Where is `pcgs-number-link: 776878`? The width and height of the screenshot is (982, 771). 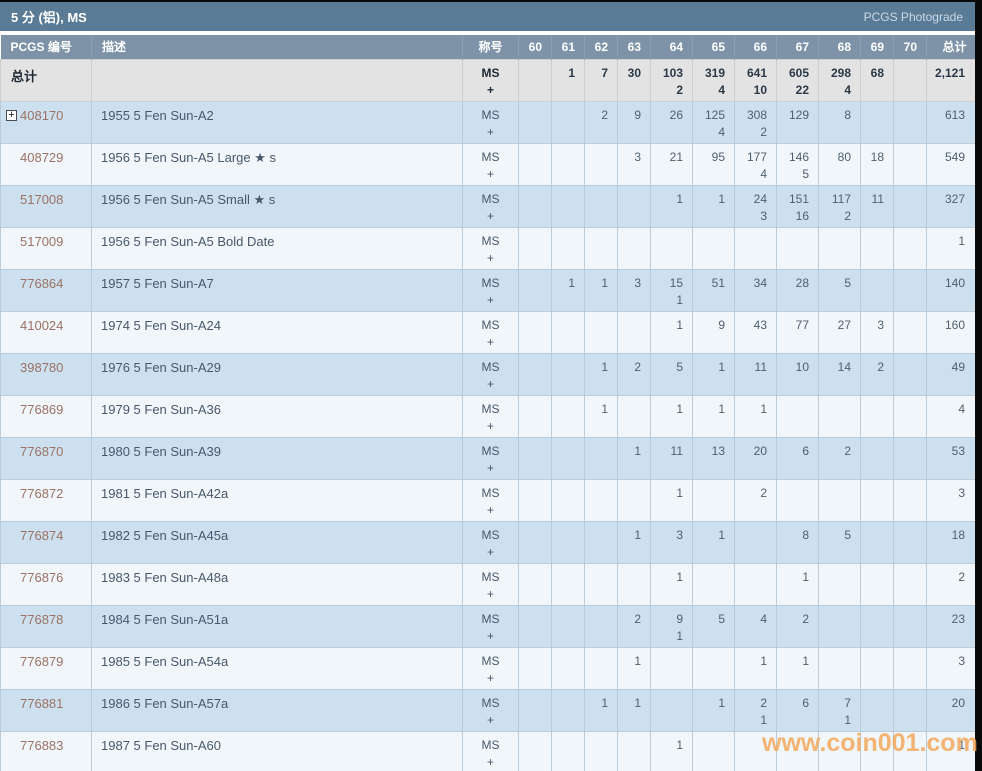
pcgs-number-link: 776878 is located at coordinates (41, 619).